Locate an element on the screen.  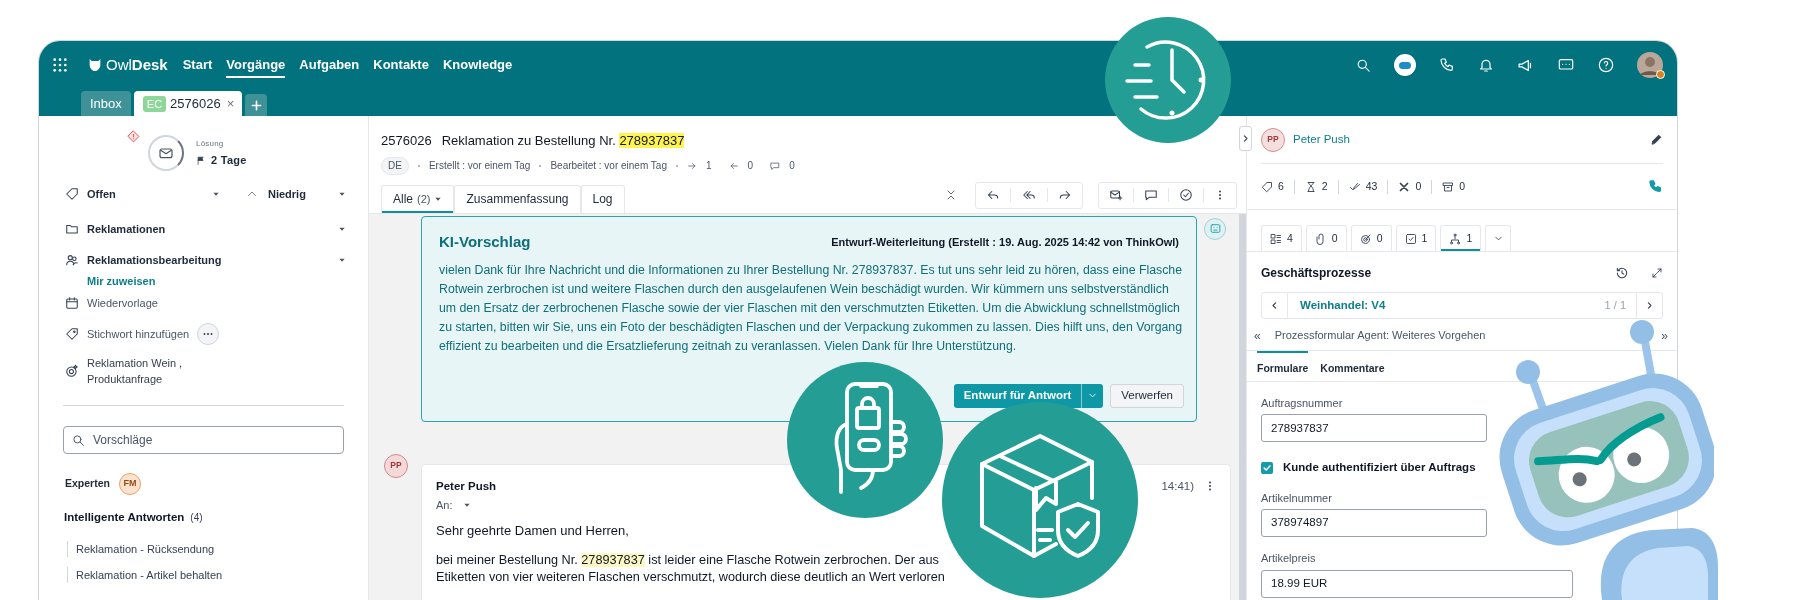
collapse-panel-button is located at coordinates (1245, 138).